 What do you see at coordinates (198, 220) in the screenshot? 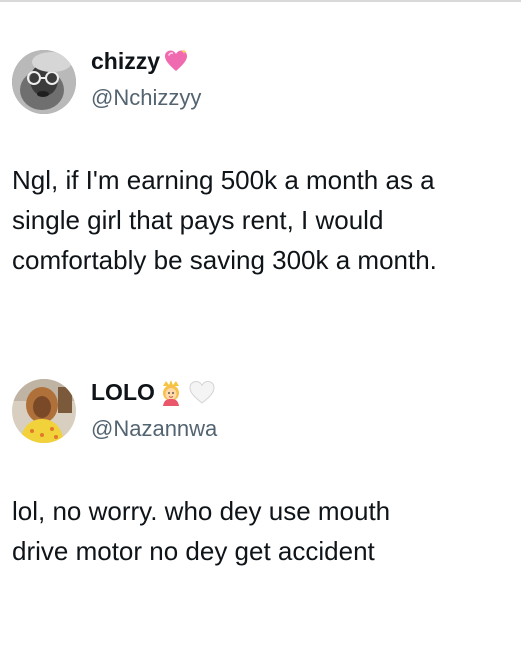
I see `tweet-text-line: single girl that pays rent, I would` at bounding box center [198, 220].